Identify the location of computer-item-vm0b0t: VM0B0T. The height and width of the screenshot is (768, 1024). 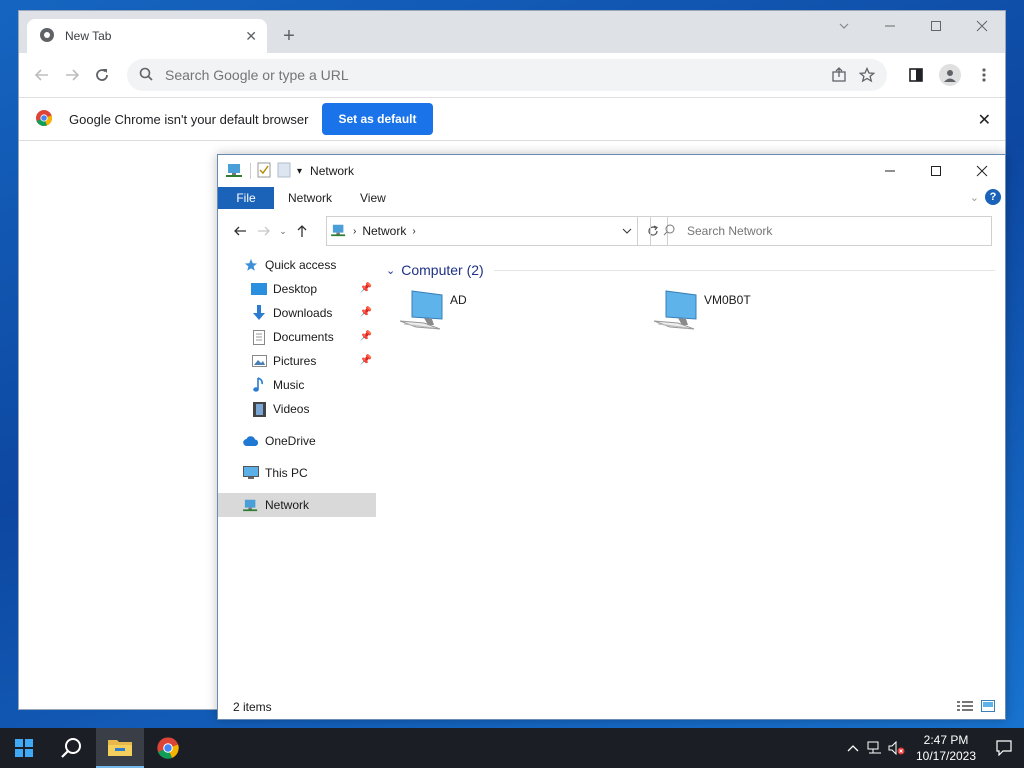
(701, 312).